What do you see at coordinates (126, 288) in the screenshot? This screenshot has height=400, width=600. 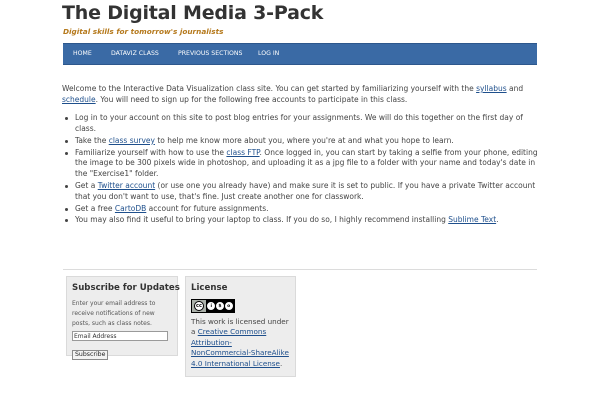 I see `subscribe-widget-title: Subscribe for Updates` at bounding box center [126, 288].